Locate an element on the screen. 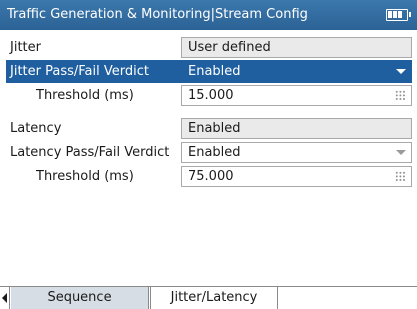 This screenshot has width=417, height=309. jitter-verdict-dropdown: Enabled is located at coordinates (296, 71).